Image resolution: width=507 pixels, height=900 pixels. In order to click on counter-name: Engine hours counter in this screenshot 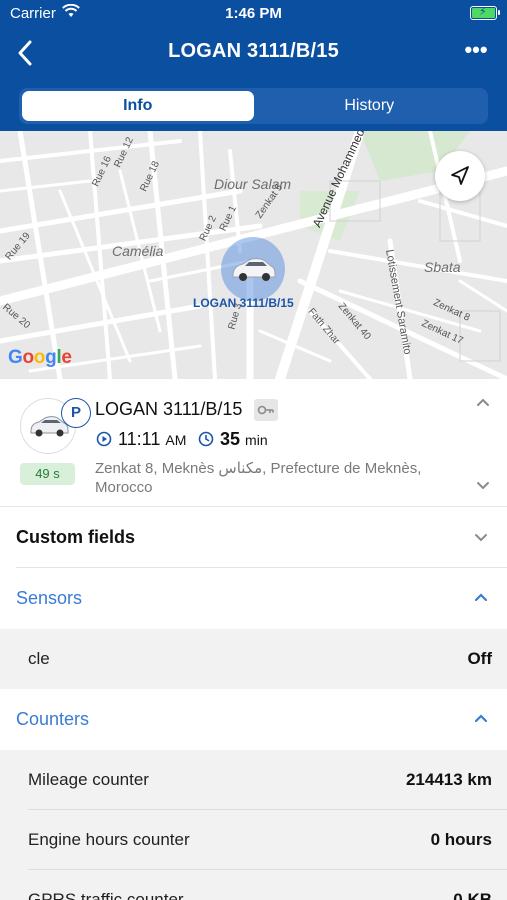, I will do `click(109, 839)`.